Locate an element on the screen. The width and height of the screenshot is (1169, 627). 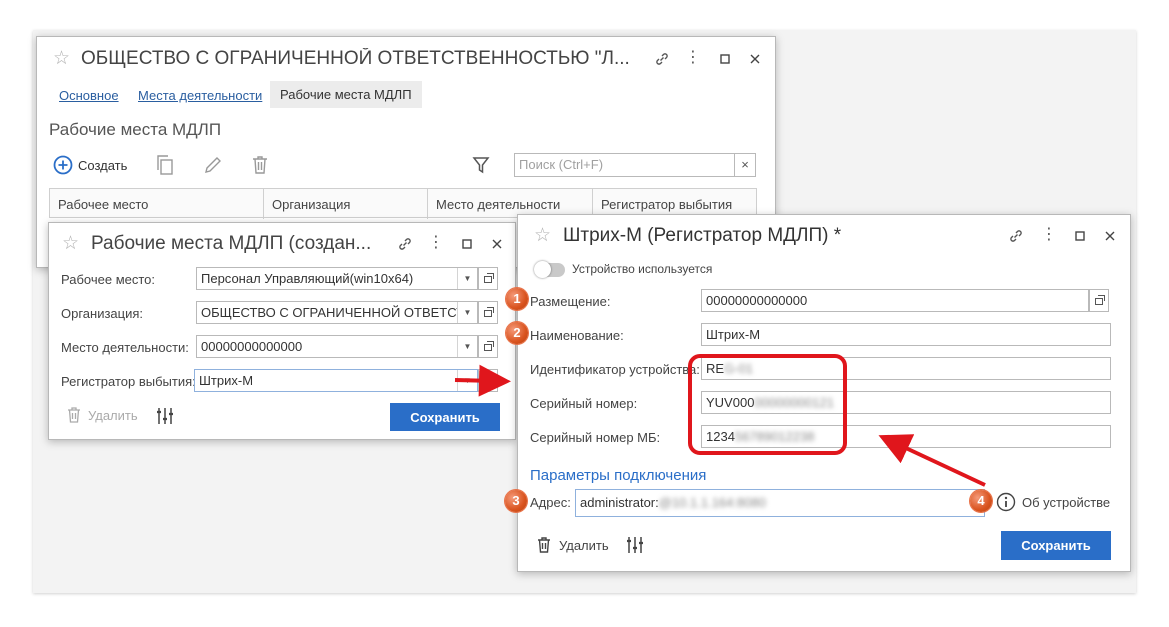
search-input: Поиск (Ctrl+F) is located at coordinates (624, 165).